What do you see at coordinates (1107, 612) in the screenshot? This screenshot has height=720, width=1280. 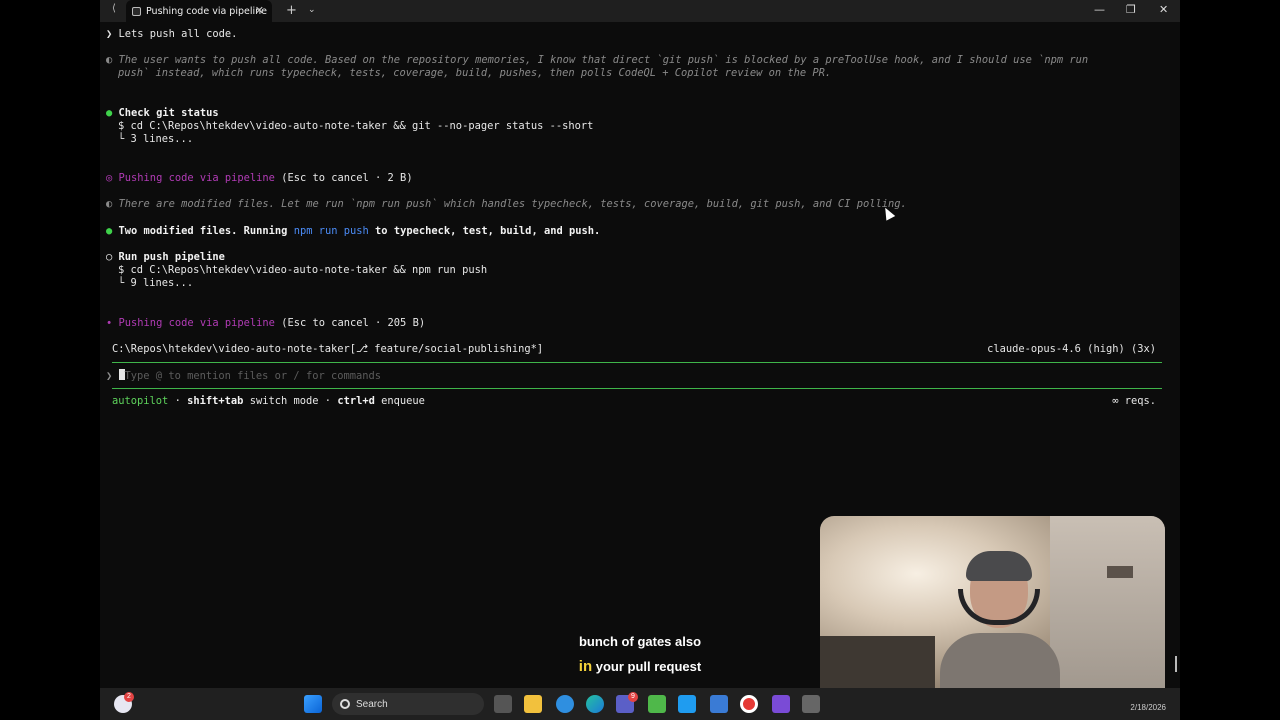 I see `webcam-wall` at bounding box center [1107, 612].